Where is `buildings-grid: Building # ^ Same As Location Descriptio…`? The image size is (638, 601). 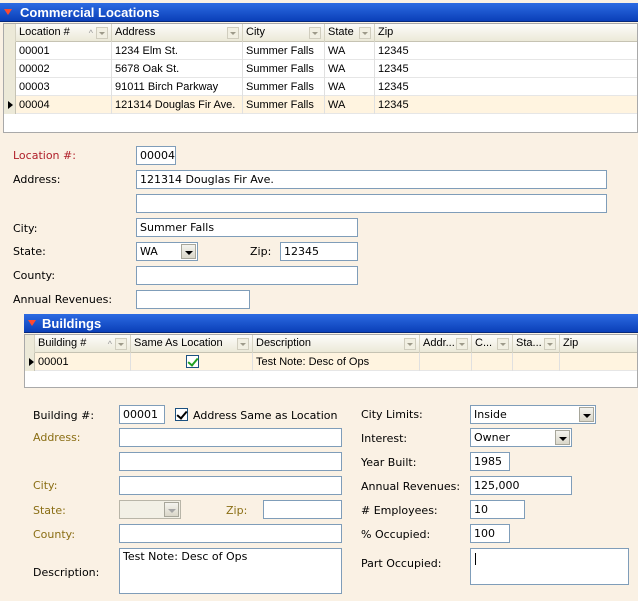
buildings-grid: Building # ^ Same As Location Descriptio… is located at coordinates (331, 361).